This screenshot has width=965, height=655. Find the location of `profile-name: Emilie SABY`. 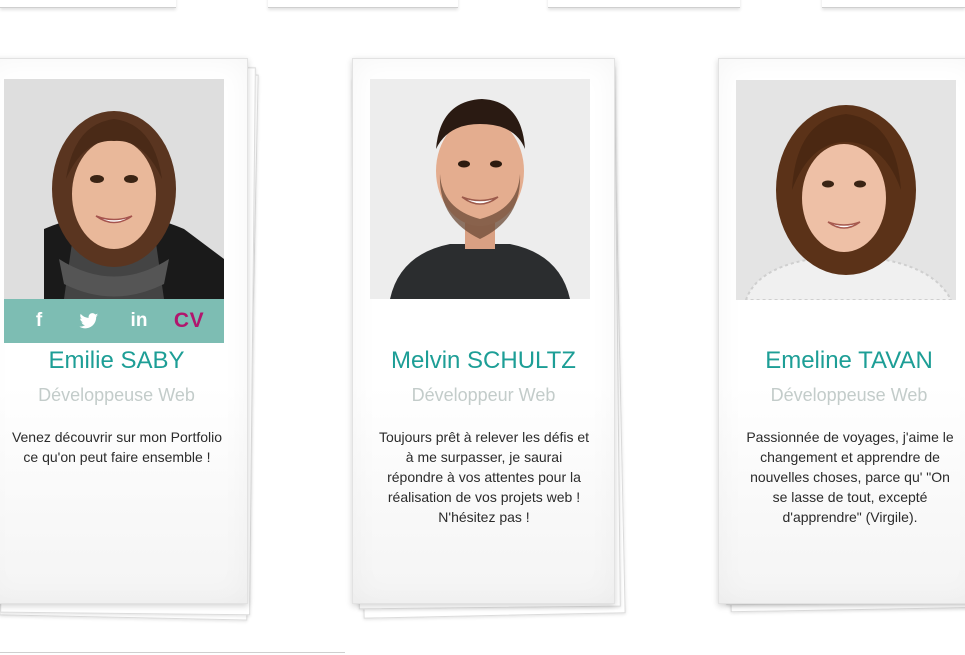

profile-name: Emilie SABY is located at coordinates (116, 360).